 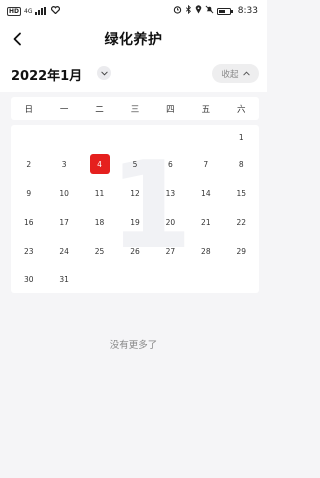 I want to click on calendar-day: 15, so click(x=241, y=193).